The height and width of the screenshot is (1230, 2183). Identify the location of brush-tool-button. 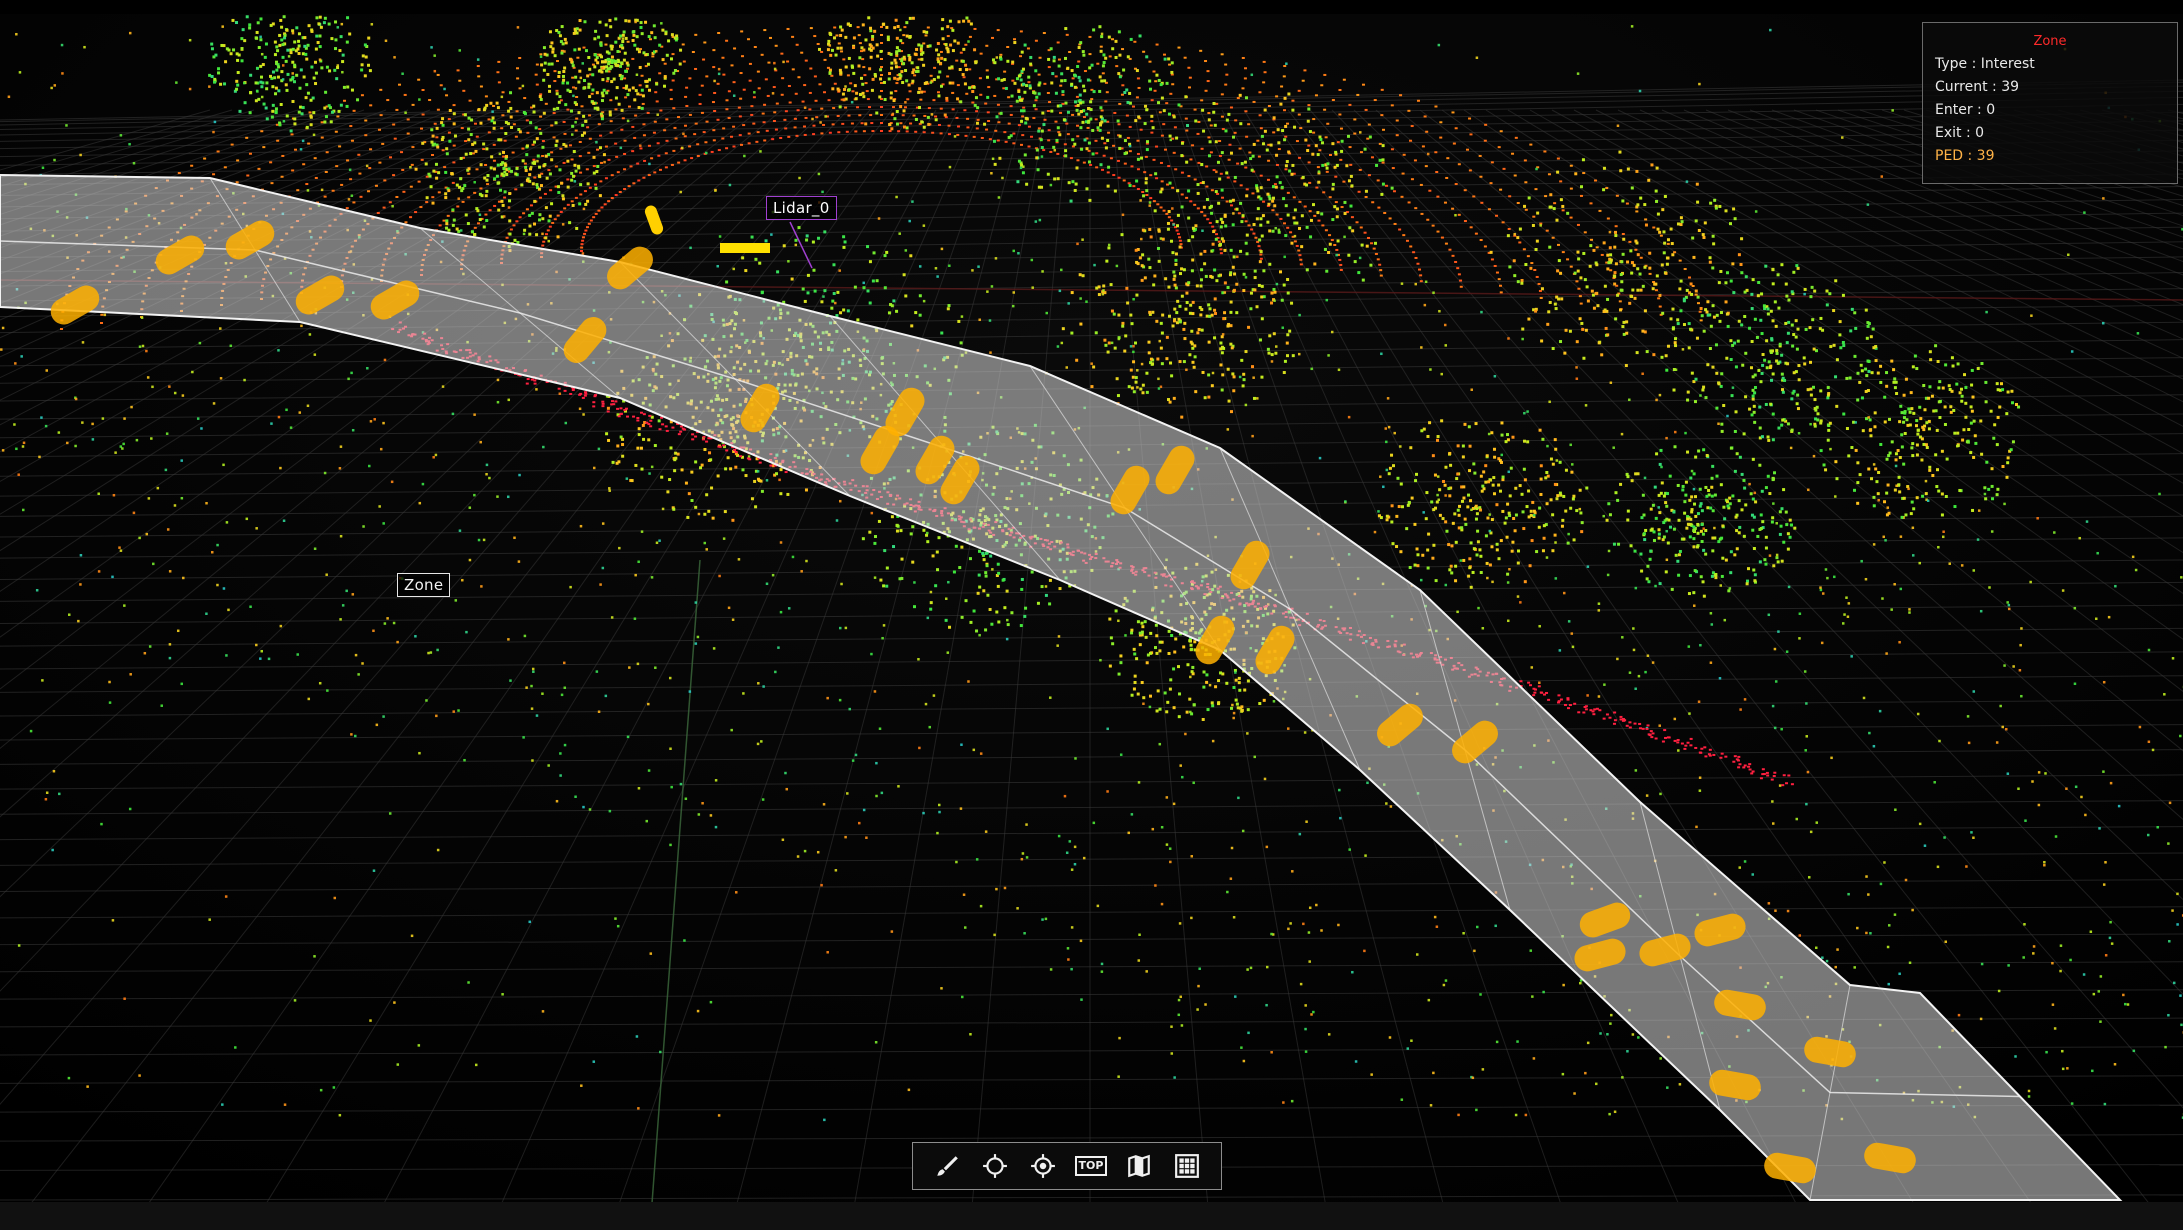
(947, 1166).